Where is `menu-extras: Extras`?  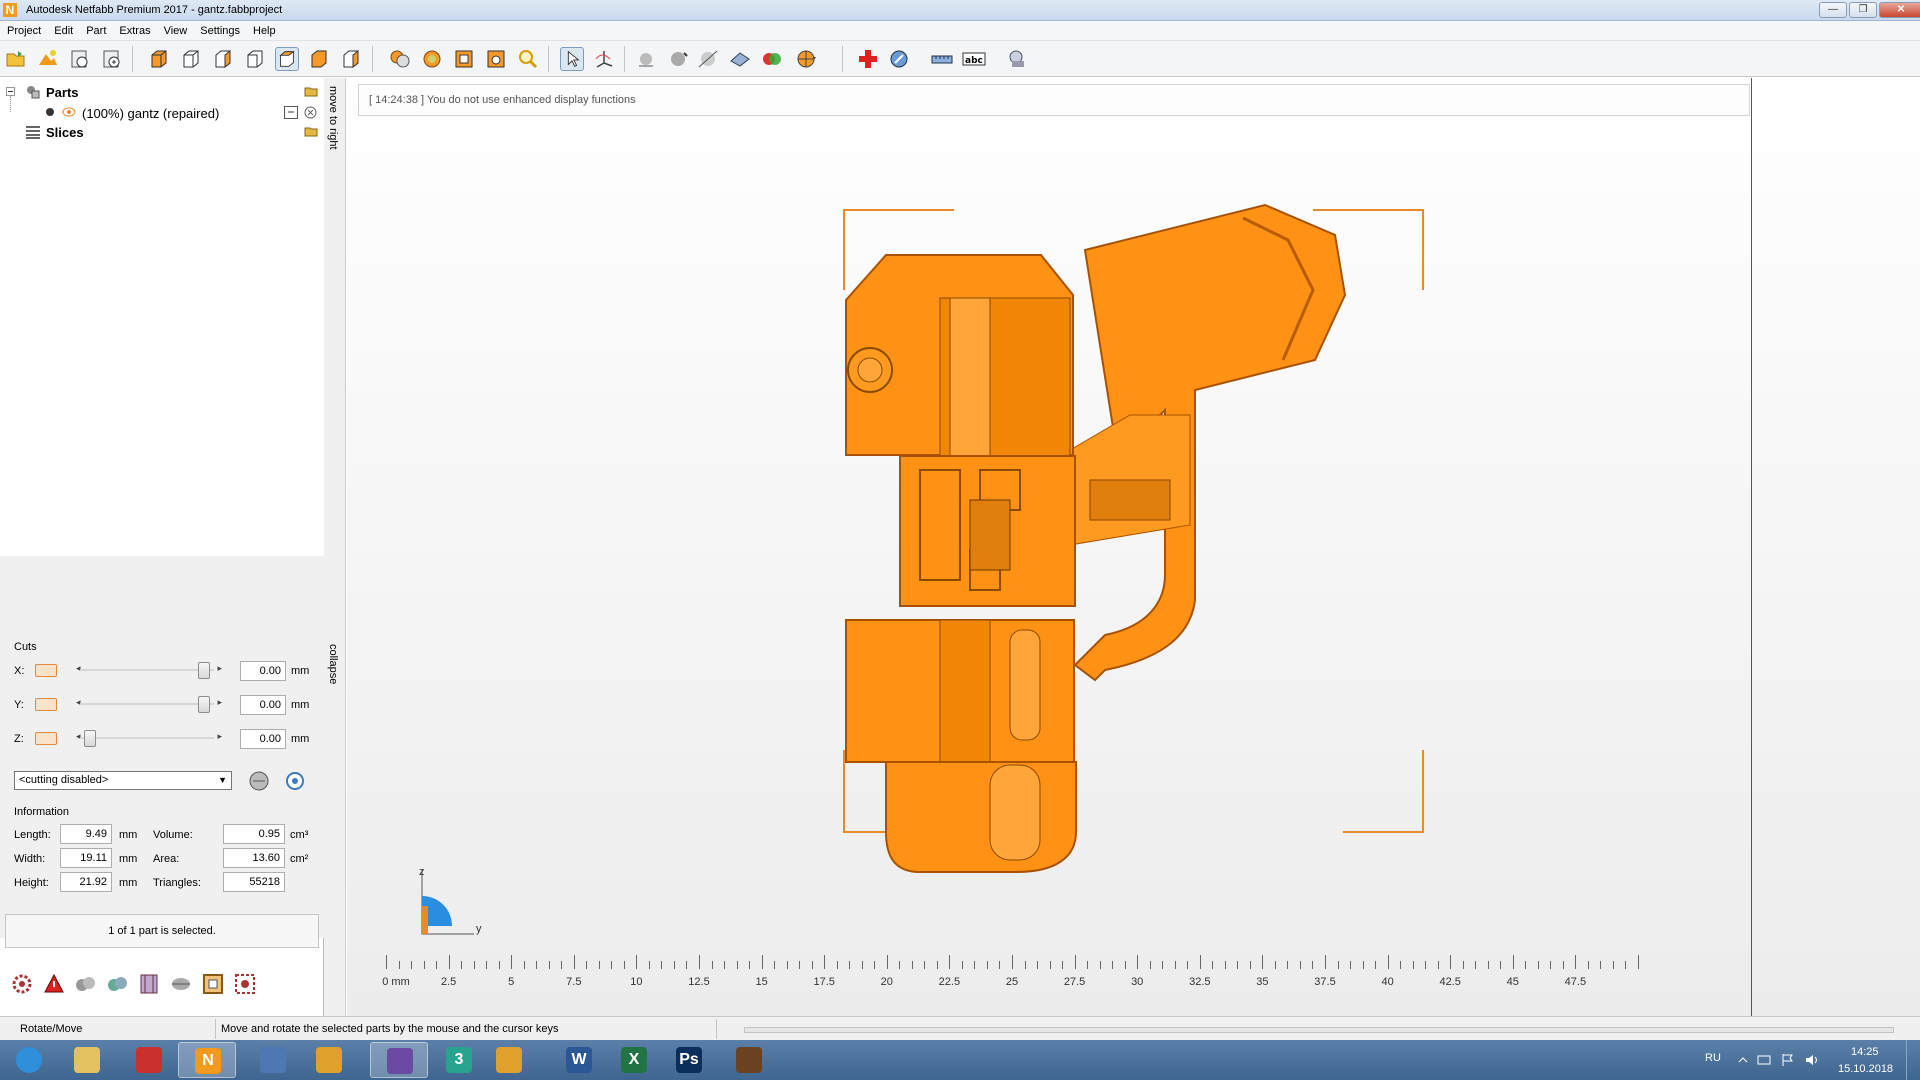
menu-extras: Extras is located at coordinates (134, 29).